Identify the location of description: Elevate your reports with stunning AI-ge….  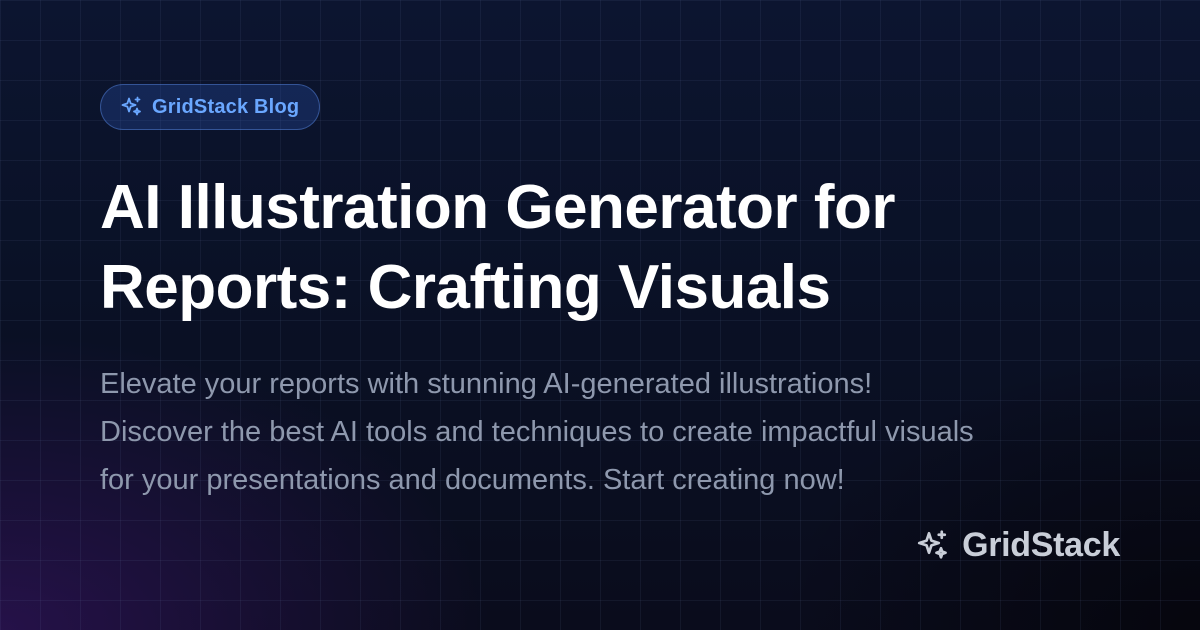
(537, 432).